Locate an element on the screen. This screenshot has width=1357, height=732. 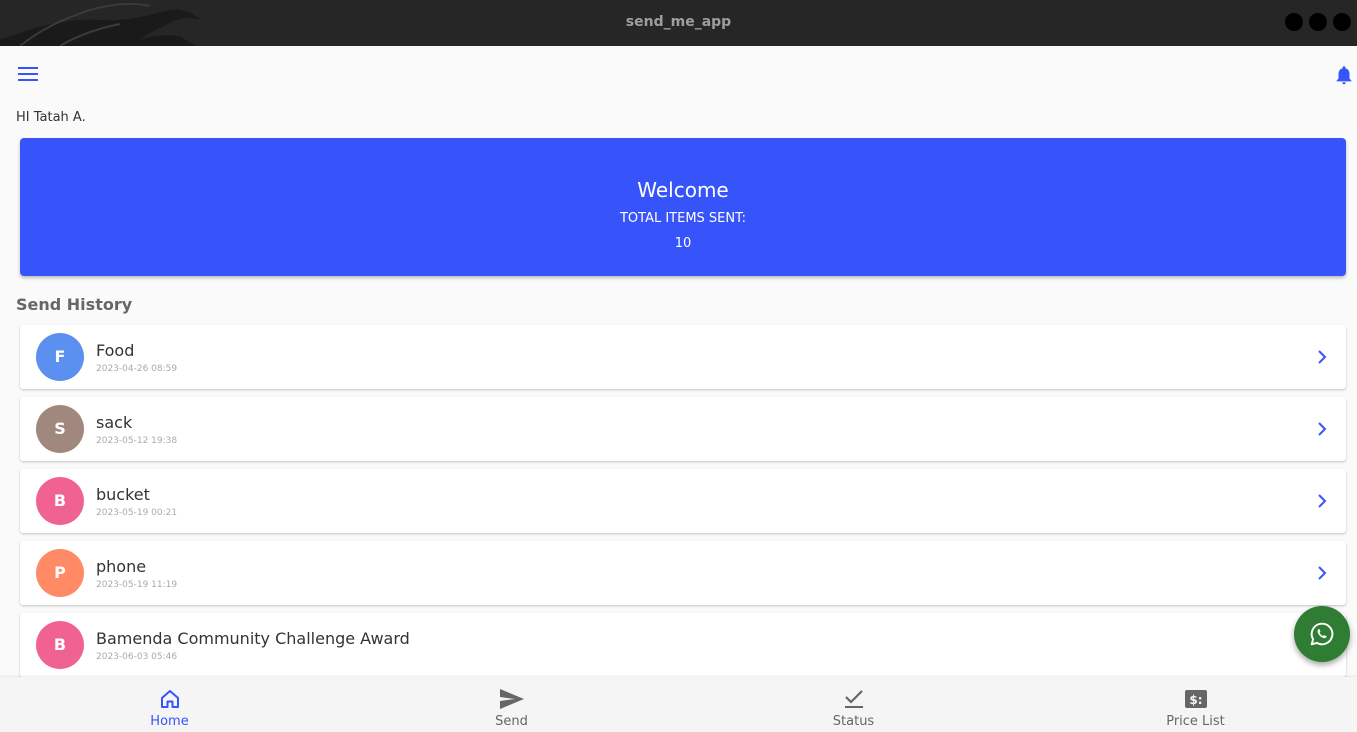
window-title: send_me_app is located at coordinates (678, 22).